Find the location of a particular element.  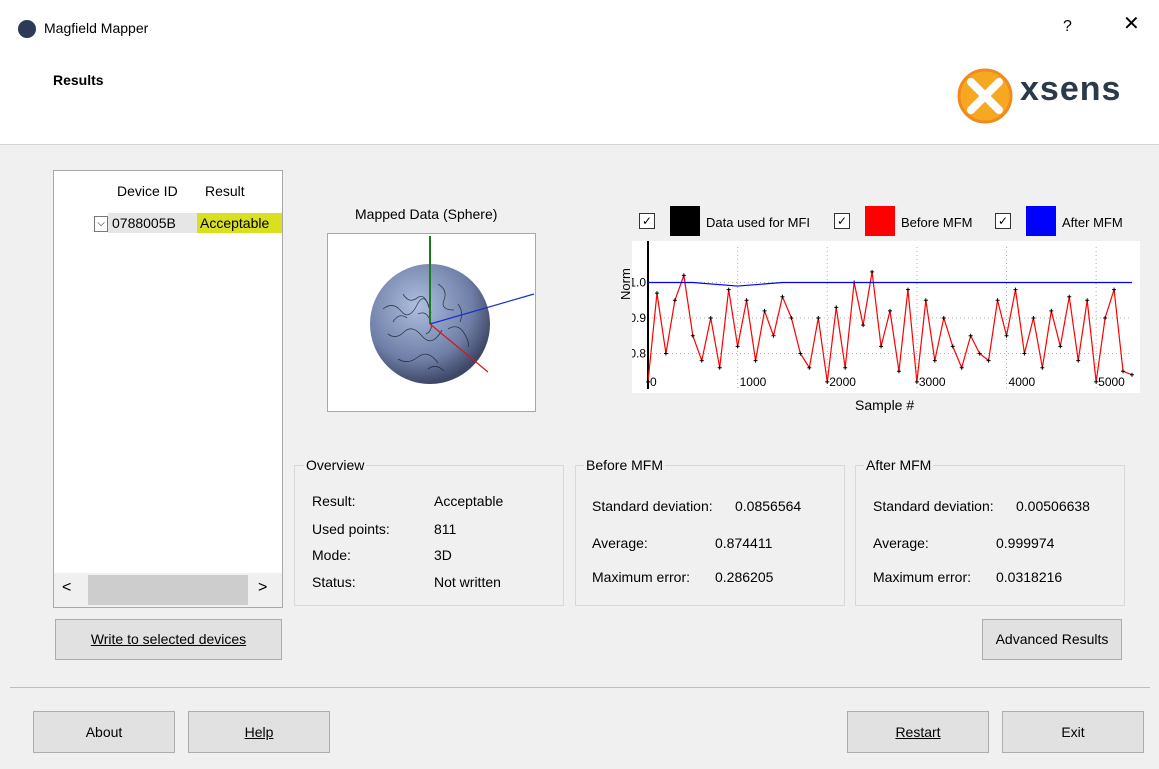

status-value: Not written is located at coordinates (467, 582).